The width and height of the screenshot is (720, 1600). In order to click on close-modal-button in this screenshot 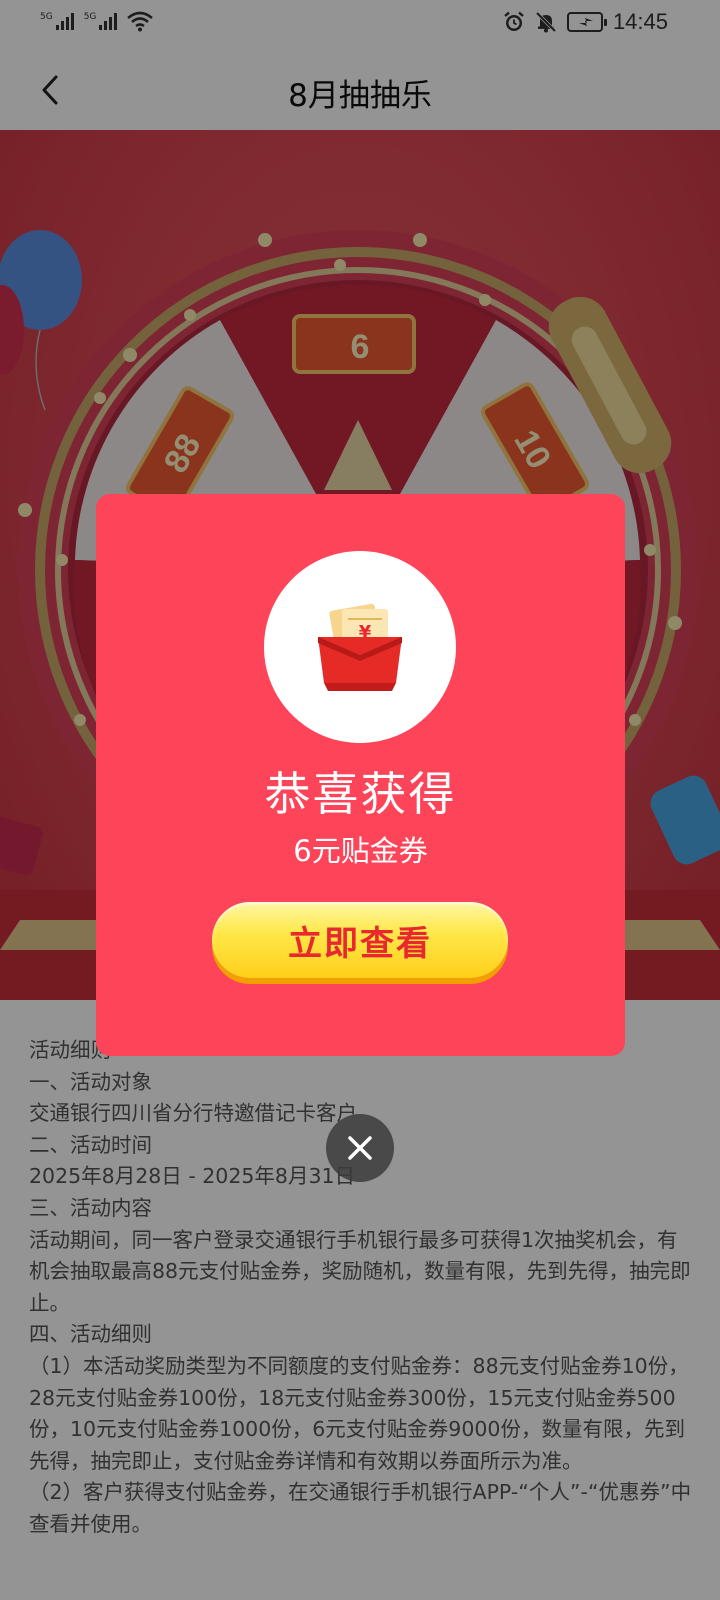, I will do `click(360, 1148)`.